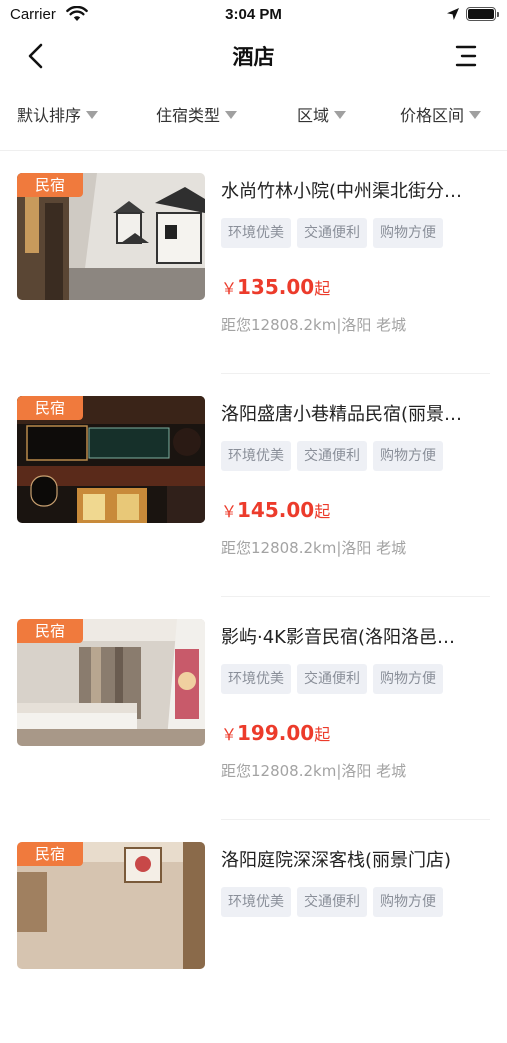 This screenshot has height=1043, width=507. Describe the element at coordinates (253, 113) in the screenshot. I see `filter-bar: 默认排序 住宿类型 区域 价格区间` at that location.